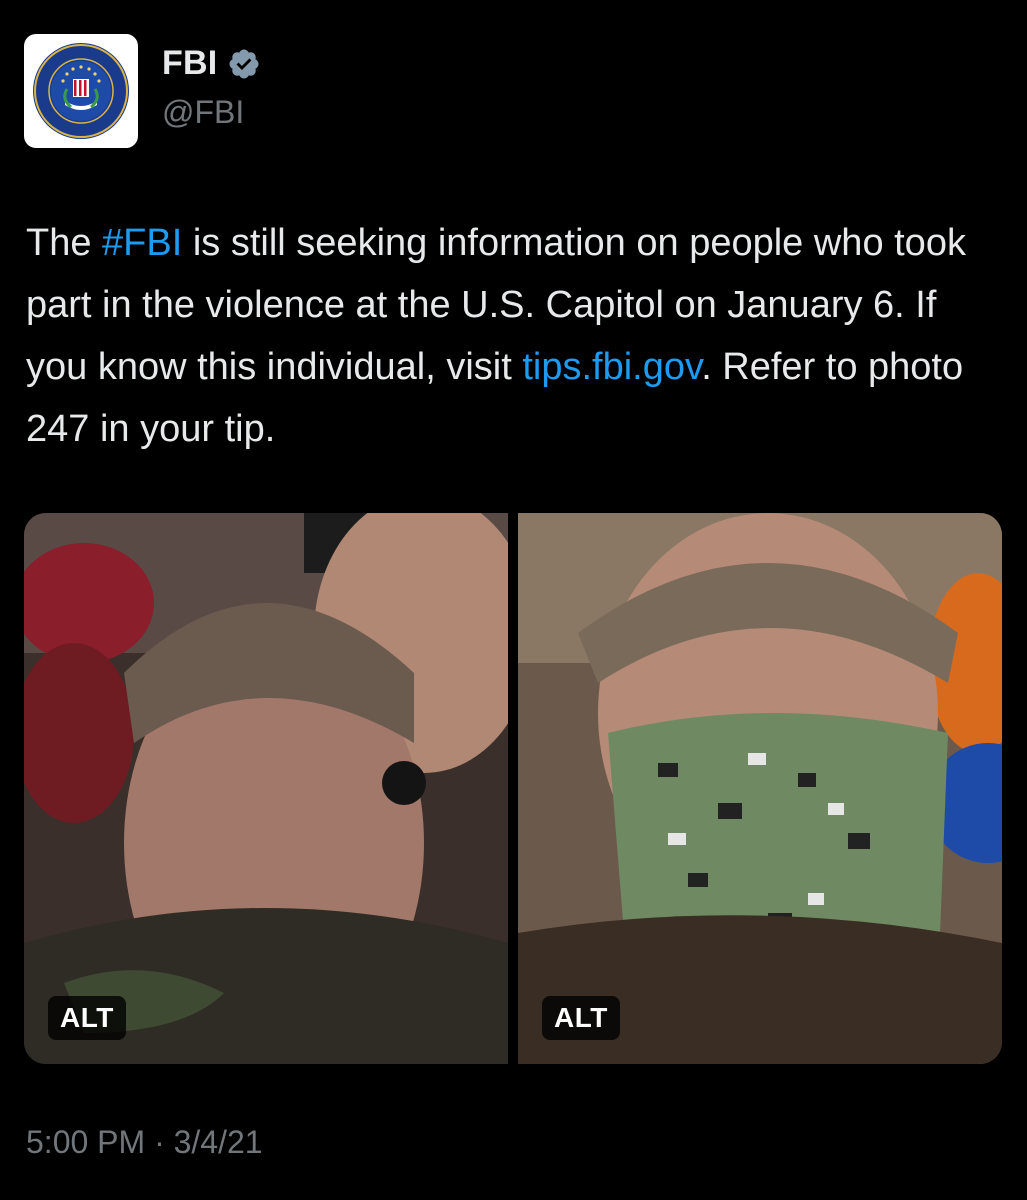  I want to click on timestamp: 5:00 PM · 3/4/21, so click(144, 1142).